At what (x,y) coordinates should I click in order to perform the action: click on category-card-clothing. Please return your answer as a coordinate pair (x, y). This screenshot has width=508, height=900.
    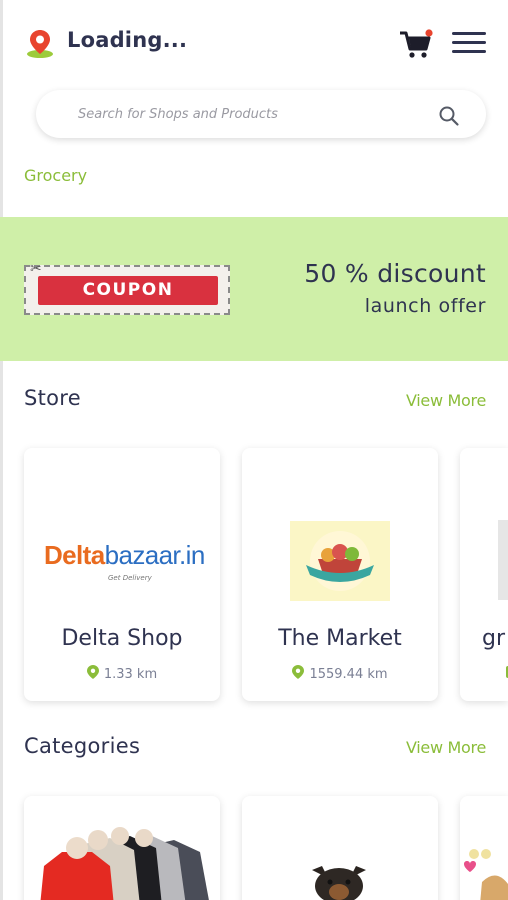
    Looking at the image, I should click on (122, 848).